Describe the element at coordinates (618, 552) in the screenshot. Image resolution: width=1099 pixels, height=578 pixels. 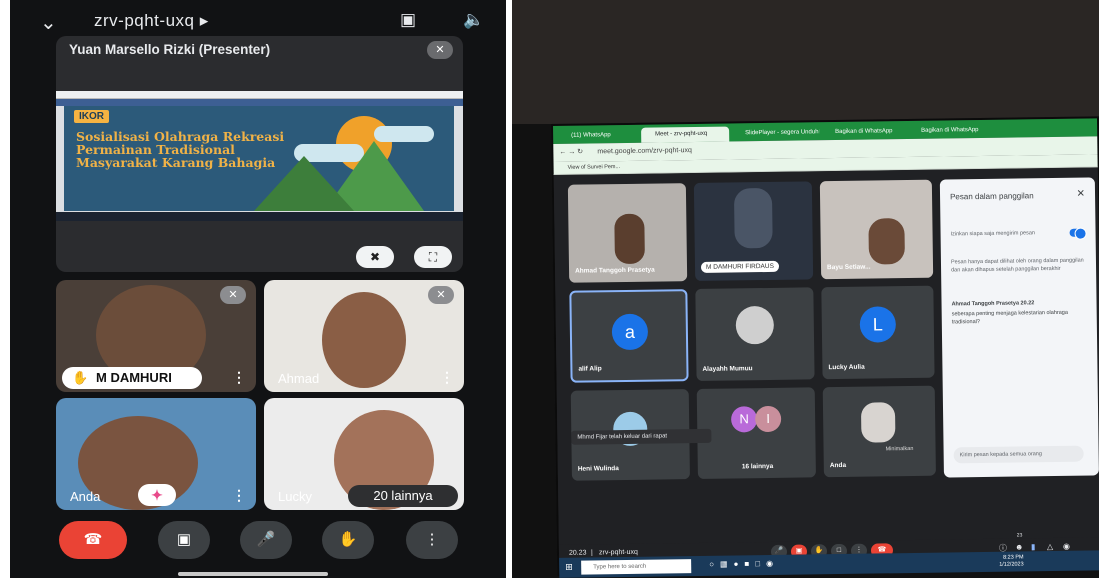
I see `footer-code: zrv-pqht-uxq` at that location.